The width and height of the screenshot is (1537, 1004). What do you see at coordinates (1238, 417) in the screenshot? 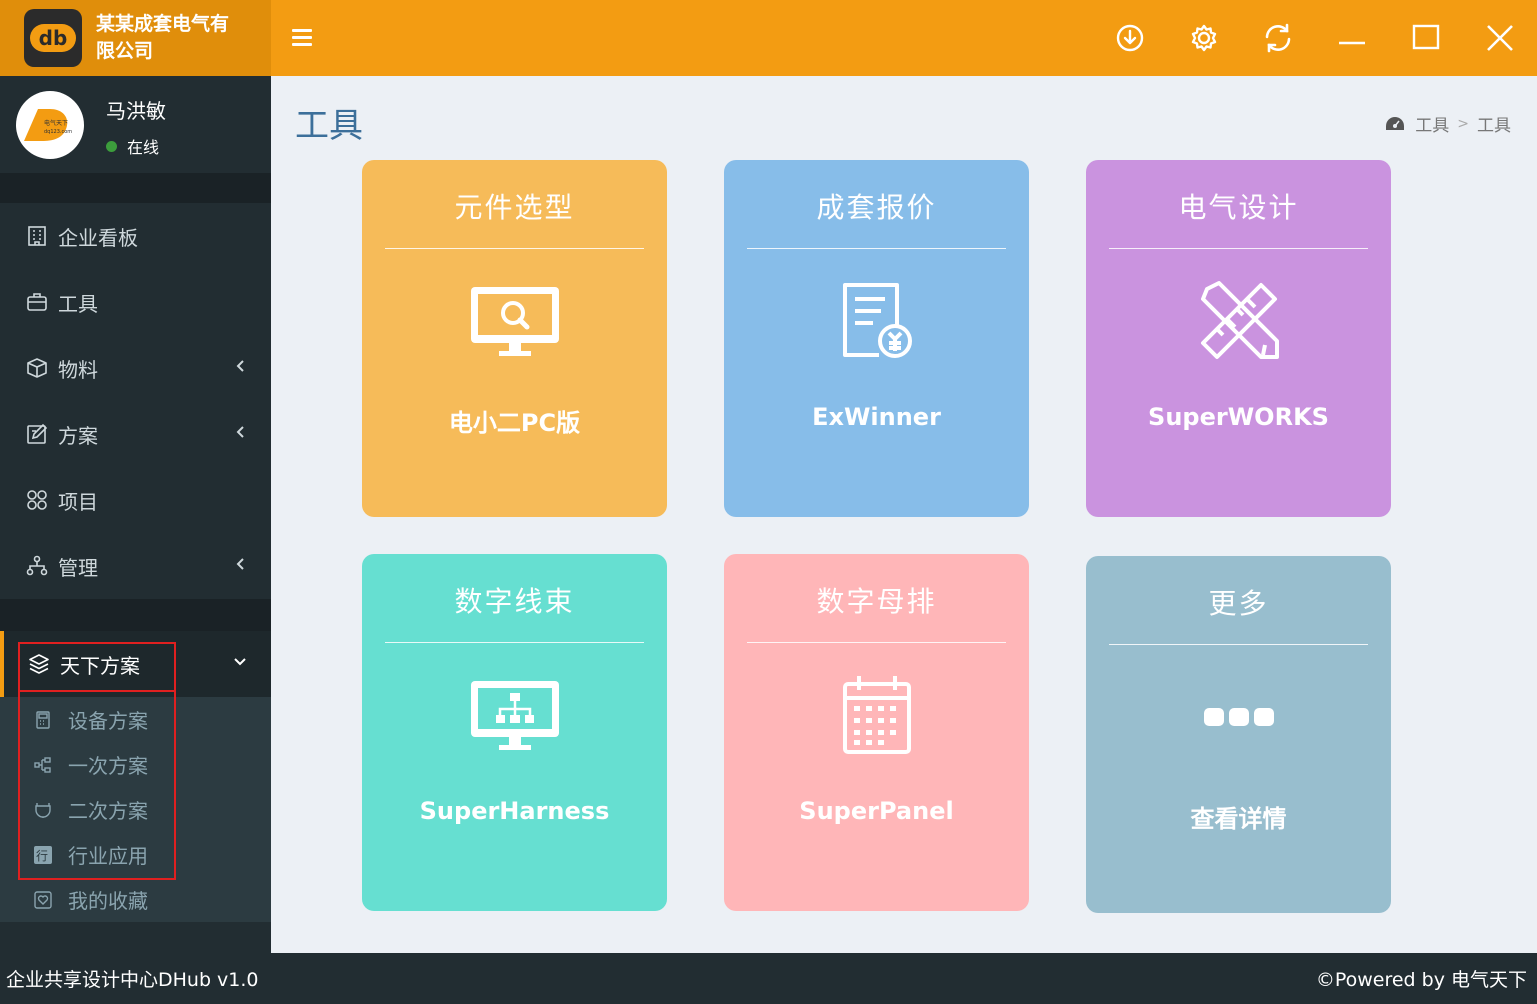
I see `tile-label: SuperWORKS` at bounding box center [1238, 417].